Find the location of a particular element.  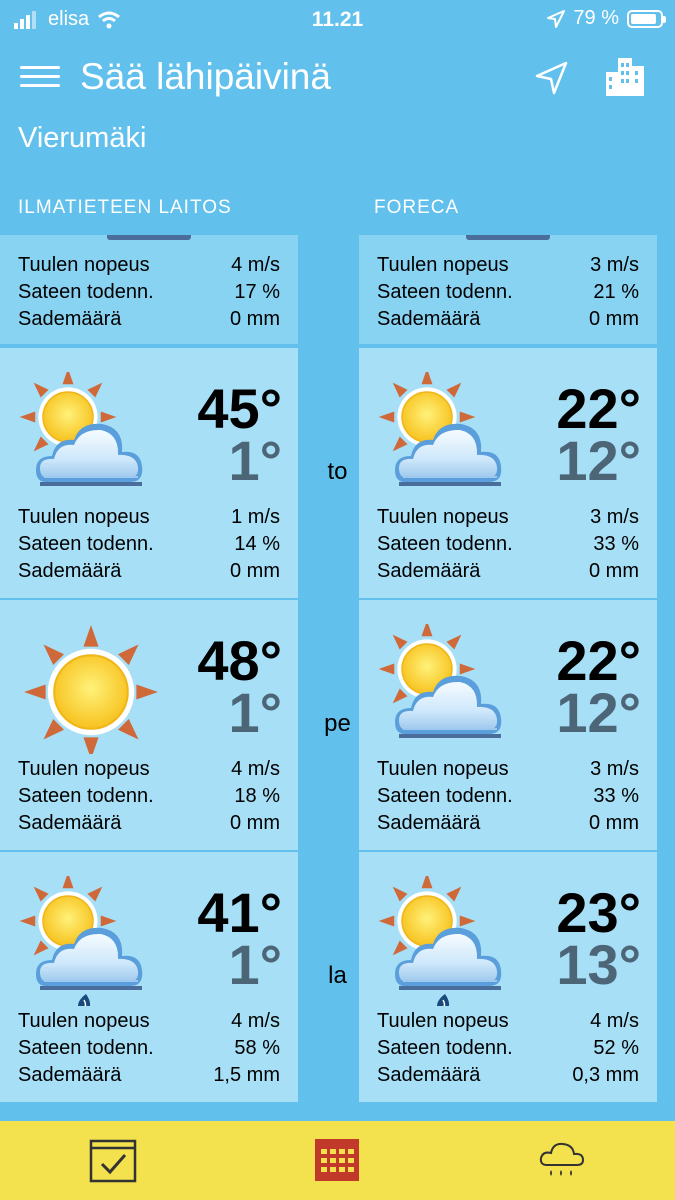

source-header-foreca: FORECA is located at coordinates (417, 207).